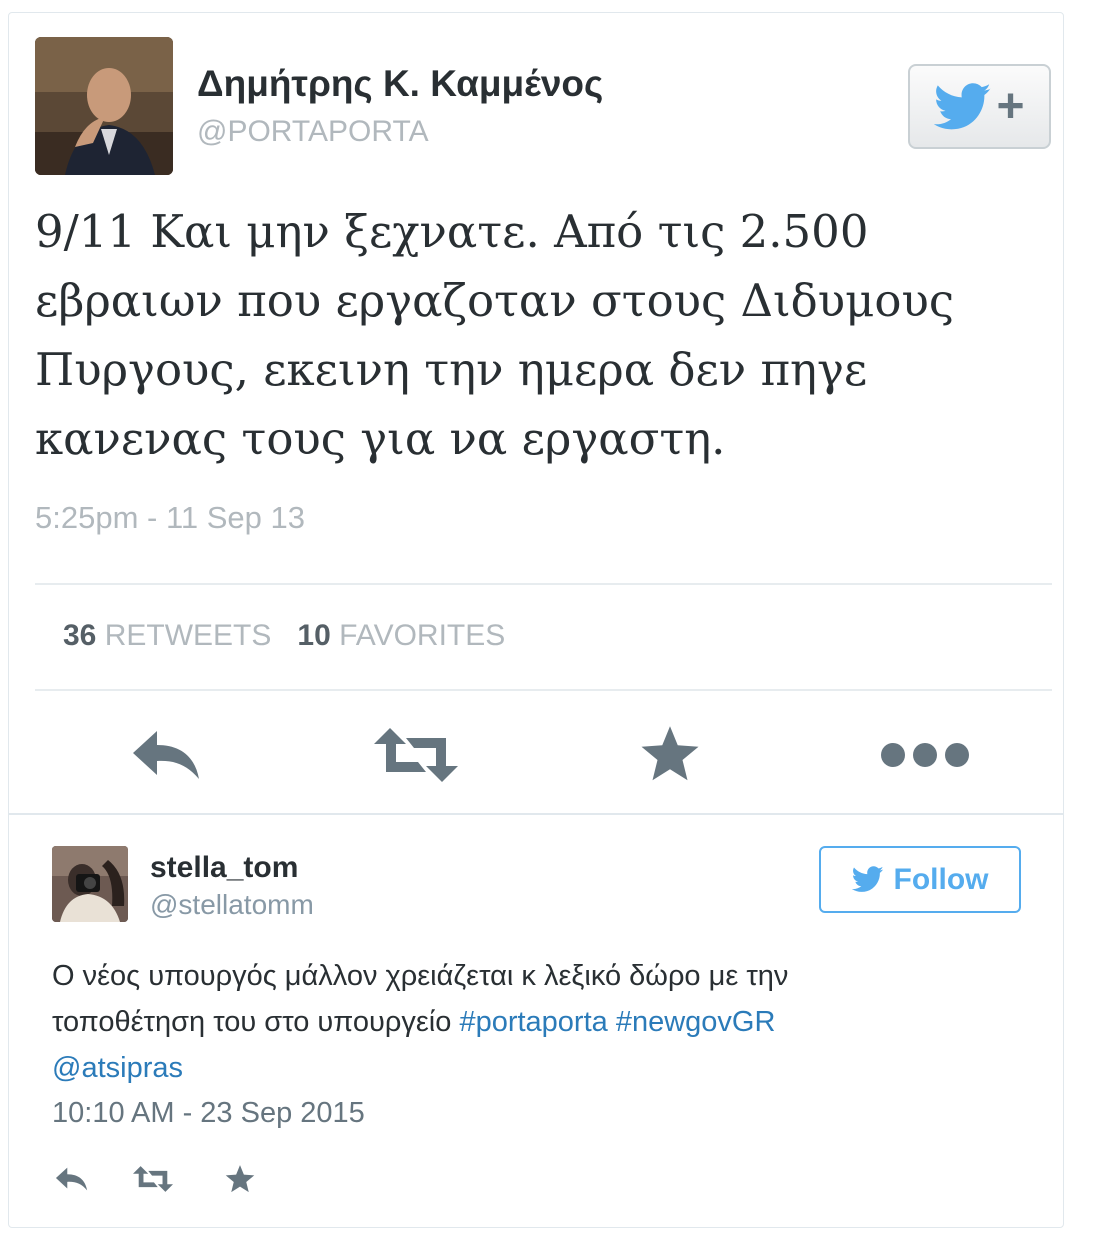 This screenshot has height=1253, width=1099. What do you see at coordinates (284, 636) in the screenshot?
I see `tweet-stats: 36 RETWEETS 10 FAVORITES` at bounding box center [284, 636].